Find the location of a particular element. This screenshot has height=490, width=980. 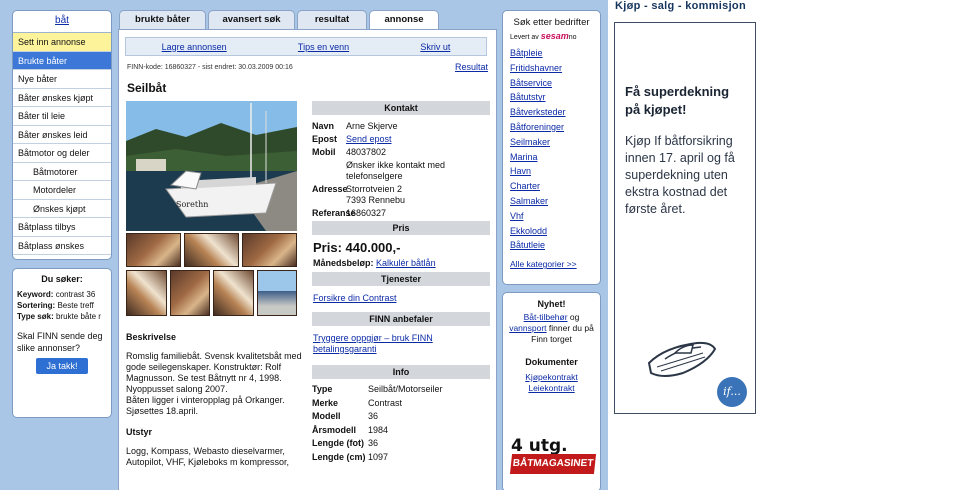

loan-calculator-link: Kalkulér båtlån is located at coordinates (406, 263).